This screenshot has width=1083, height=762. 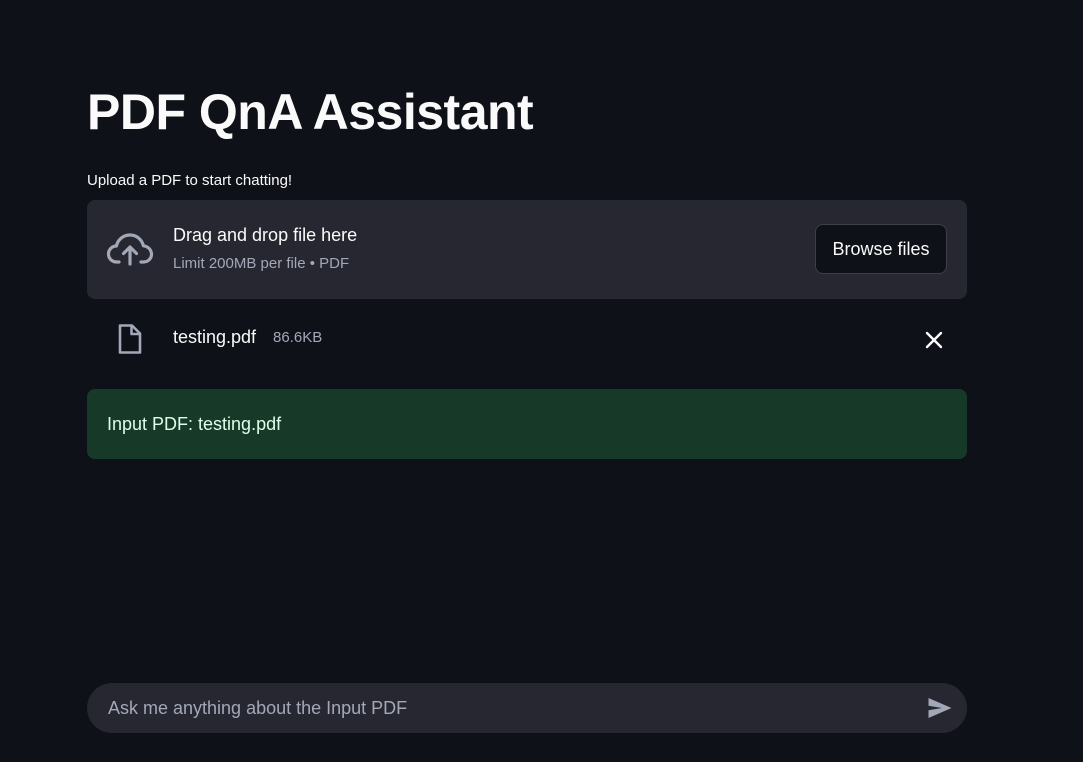 I want to click on status-success-alert: Input PDF: testing.pdf, so click(x=527, y=424).